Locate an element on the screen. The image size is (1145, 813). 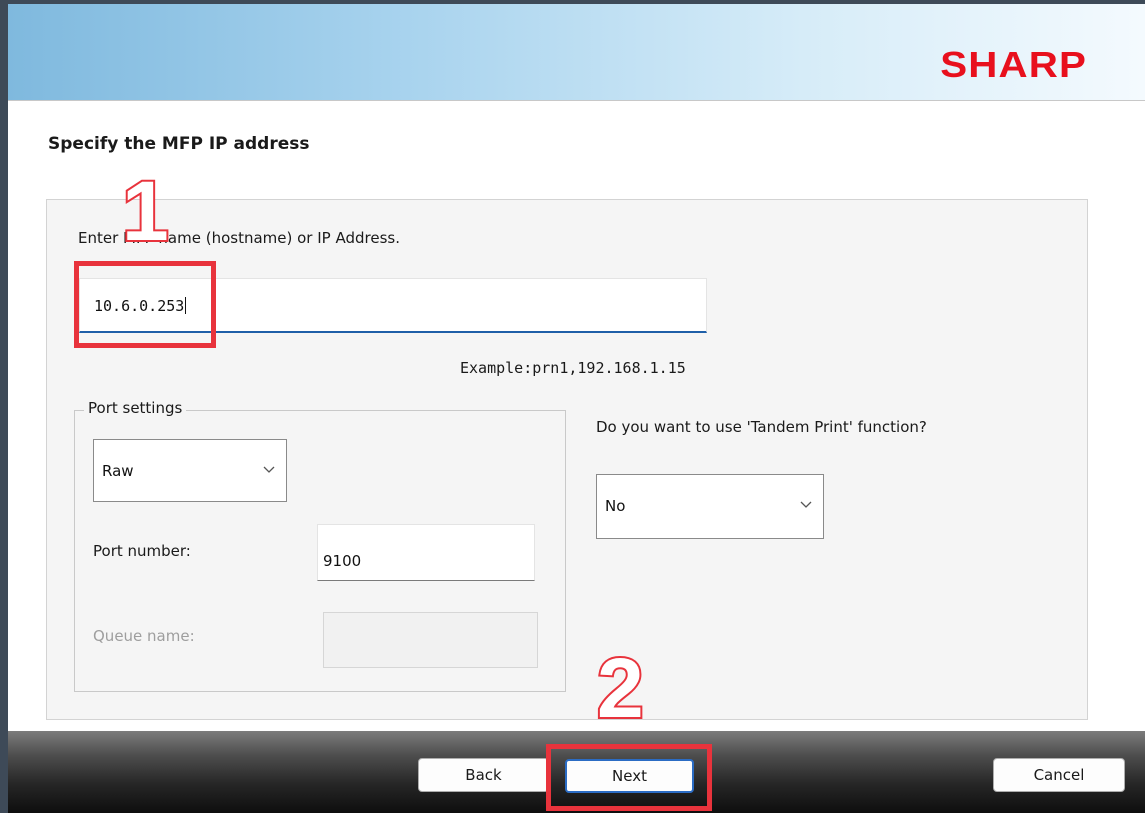
sharp-logo: SHARP is located at coordinates (1013, 64).